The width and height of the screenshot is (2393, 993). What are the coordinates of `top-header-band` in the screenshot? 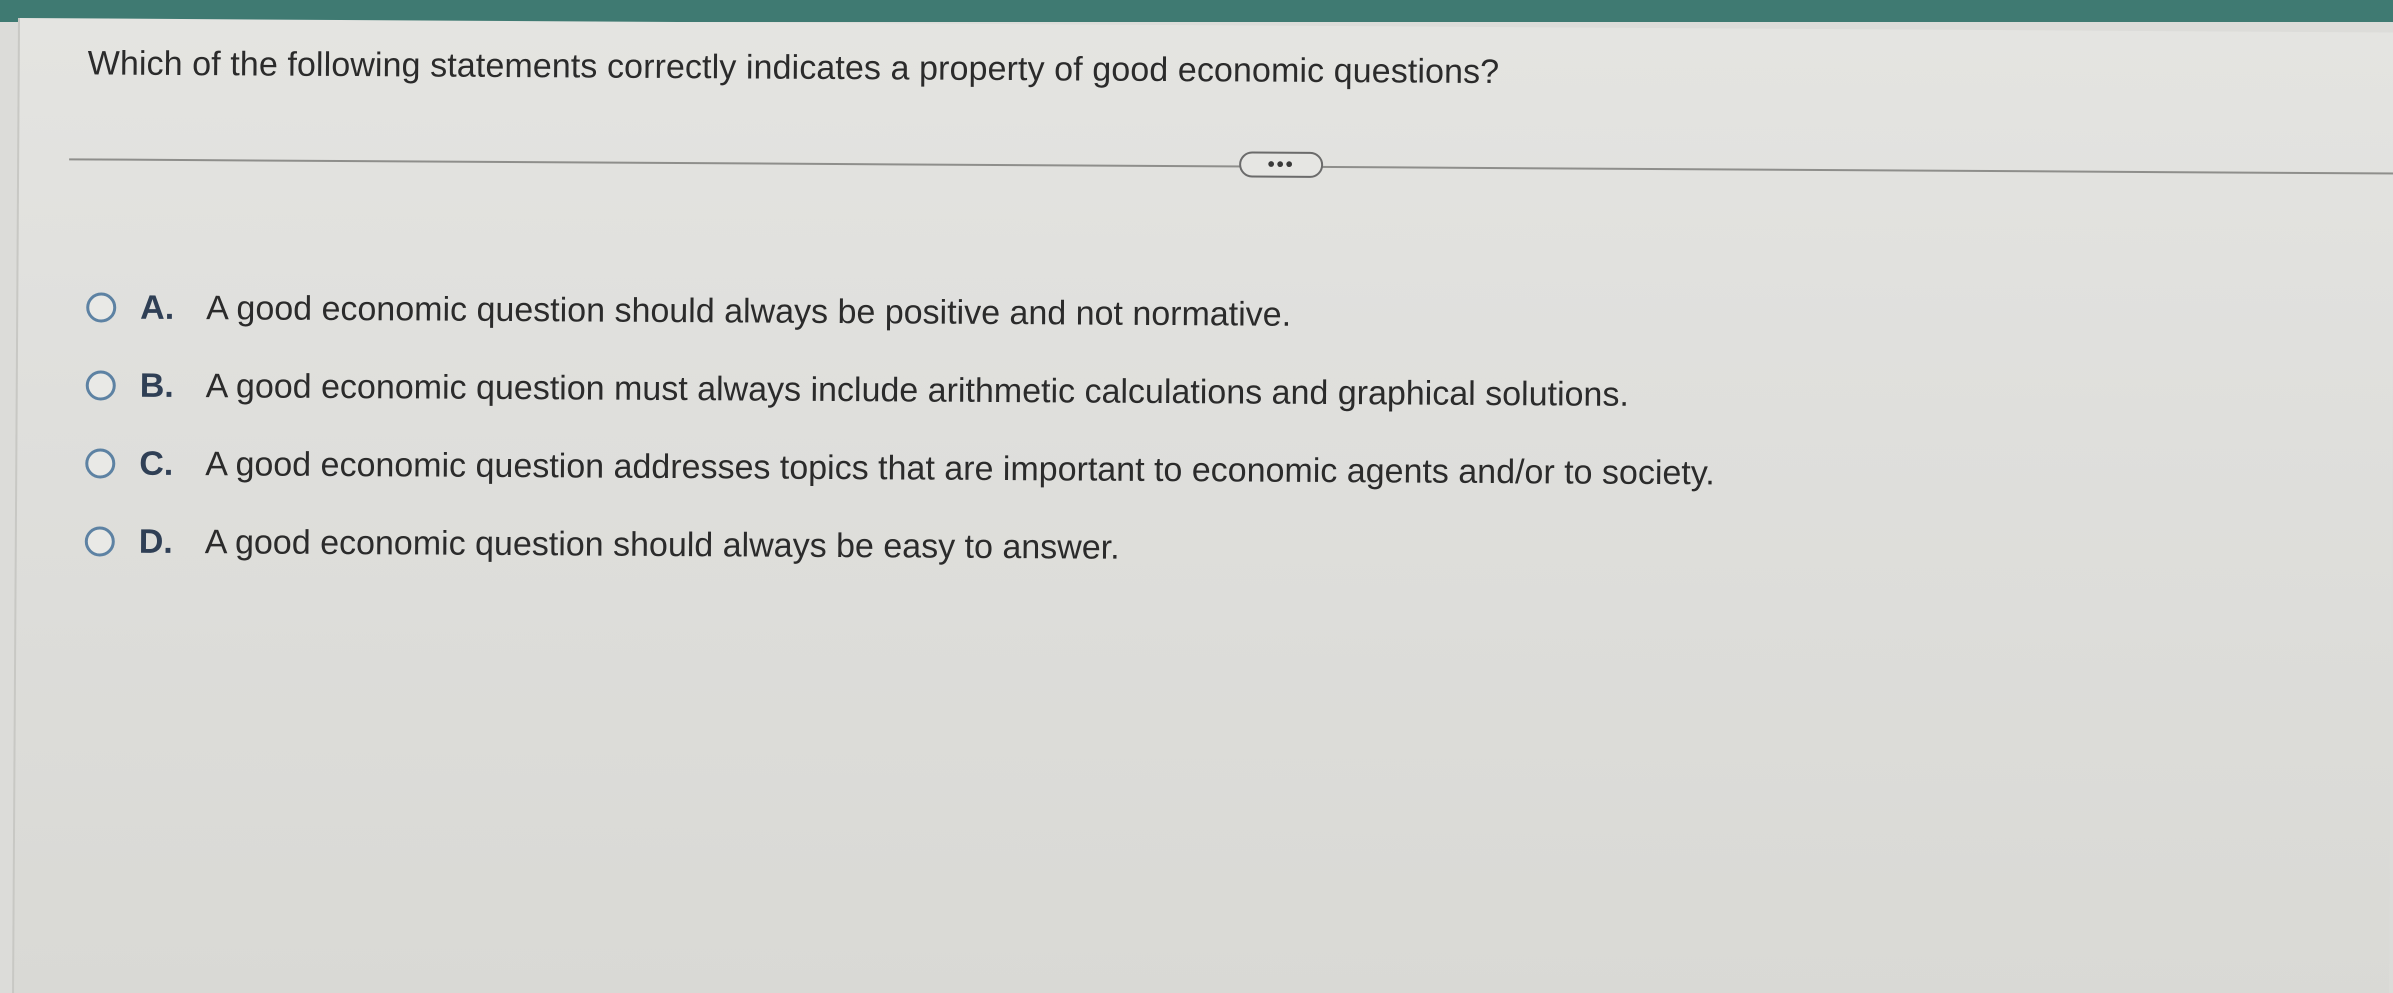 It's located at (1196, 11).